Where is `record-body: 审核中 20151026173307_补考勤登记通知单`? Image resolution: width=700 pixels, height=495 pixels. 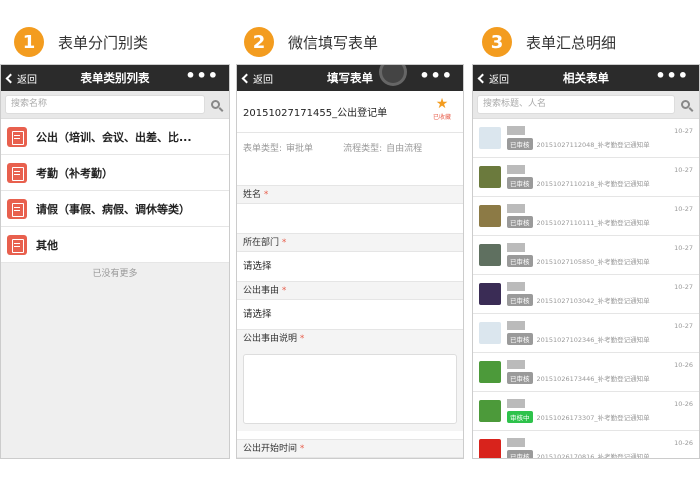
record-body: 审核中 20151026173307_补考勤登记通知单 is located at coordinates (603, 411).